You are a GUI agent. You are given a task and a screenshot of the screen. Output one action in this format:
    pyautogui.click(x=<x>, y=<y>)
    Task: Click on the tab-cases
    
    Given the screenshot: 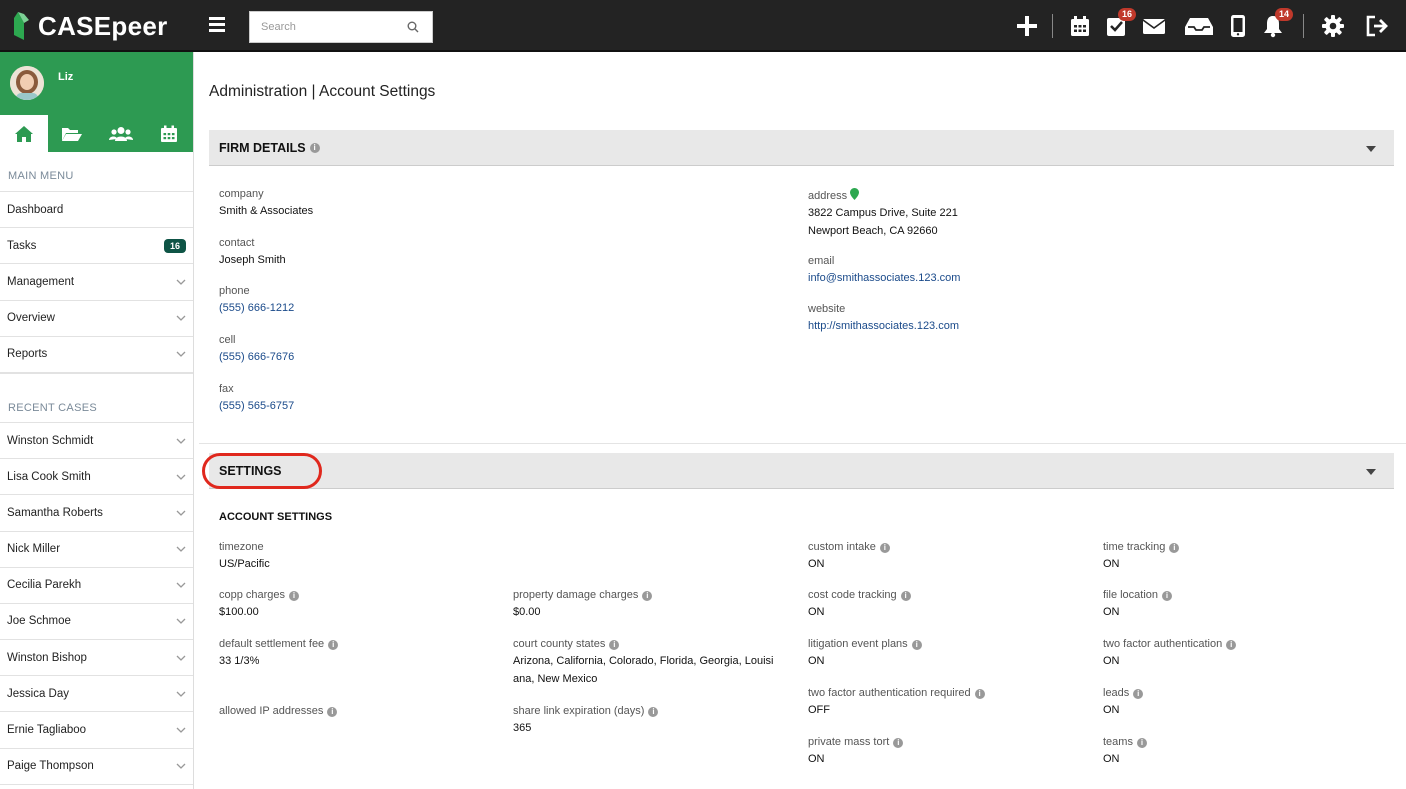 What is the action you would take?
    pyautogui.click(x=72, y=133)
    